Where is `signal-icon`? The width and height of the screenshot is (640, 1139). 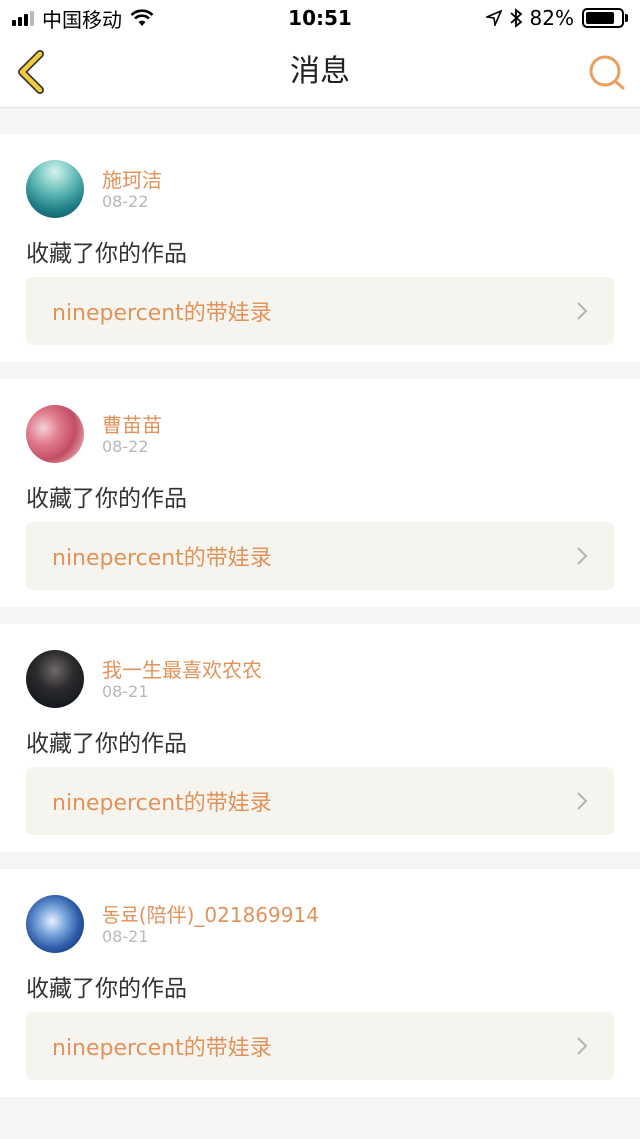 signal-icon is located at coordinates (23, 18).